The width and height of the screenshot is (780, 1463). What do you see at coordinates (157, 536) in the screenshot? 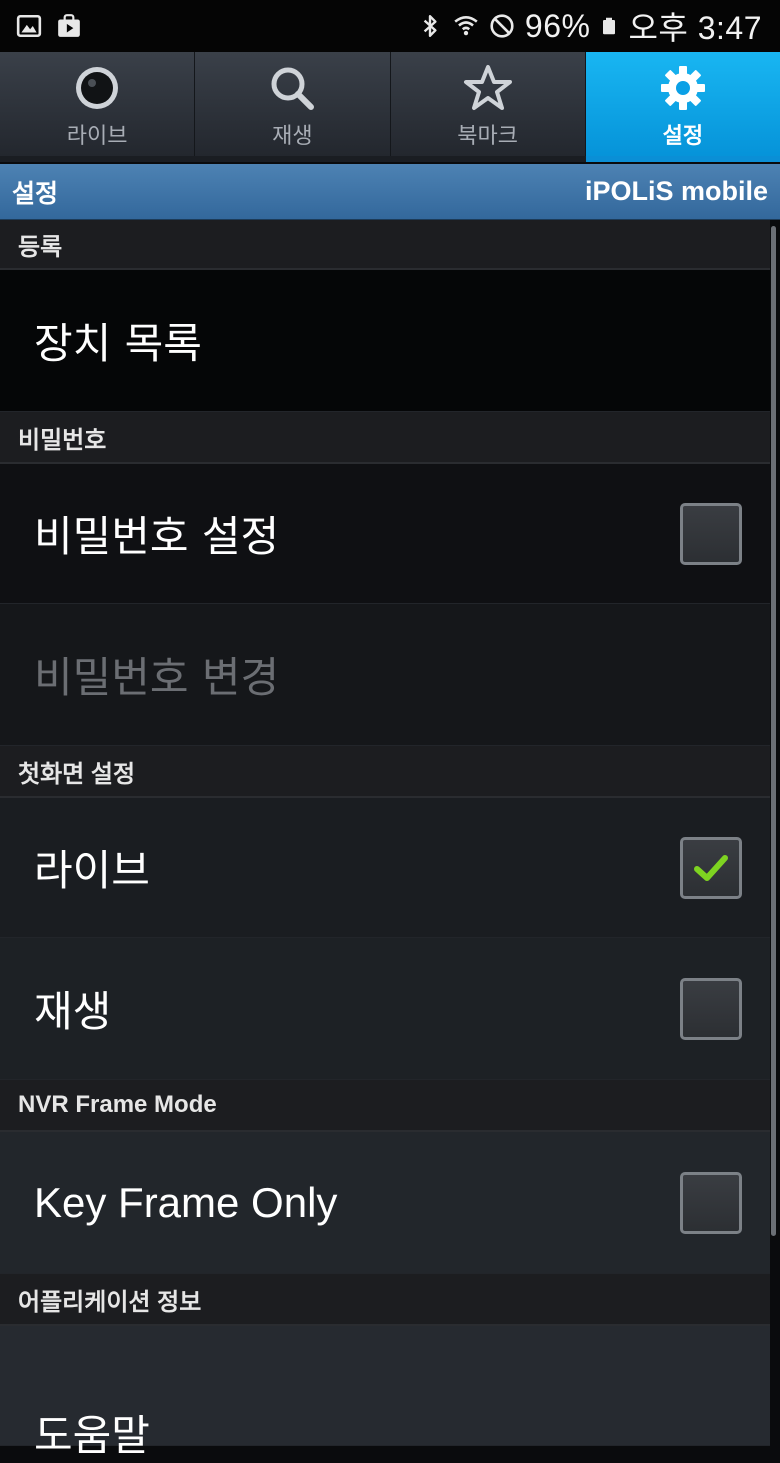
I see `list-item-label: 비밀번호 설정` at bounding box center [157, 536].